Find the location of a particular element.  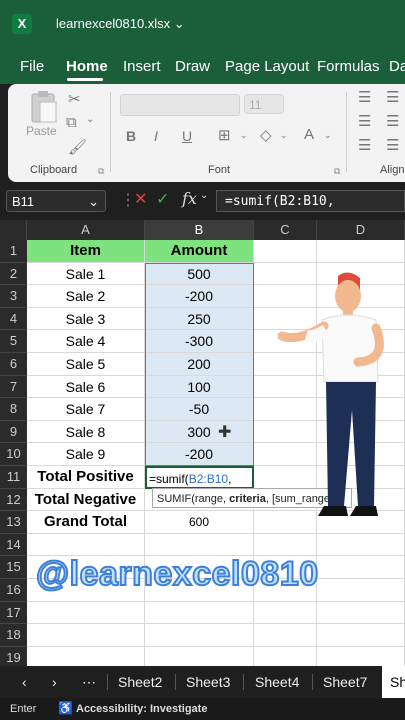

row-header: 2 is located at coordinates (13, 274).